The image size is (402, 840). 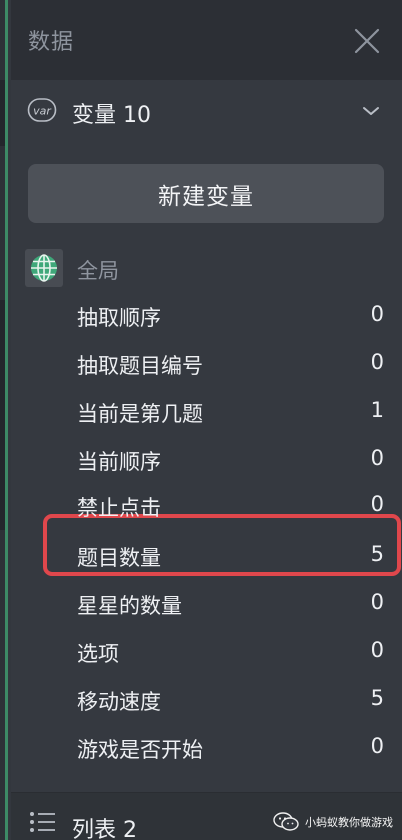 I want to click on variable-name: 抽取题目编号, so click(x=140, y=366).